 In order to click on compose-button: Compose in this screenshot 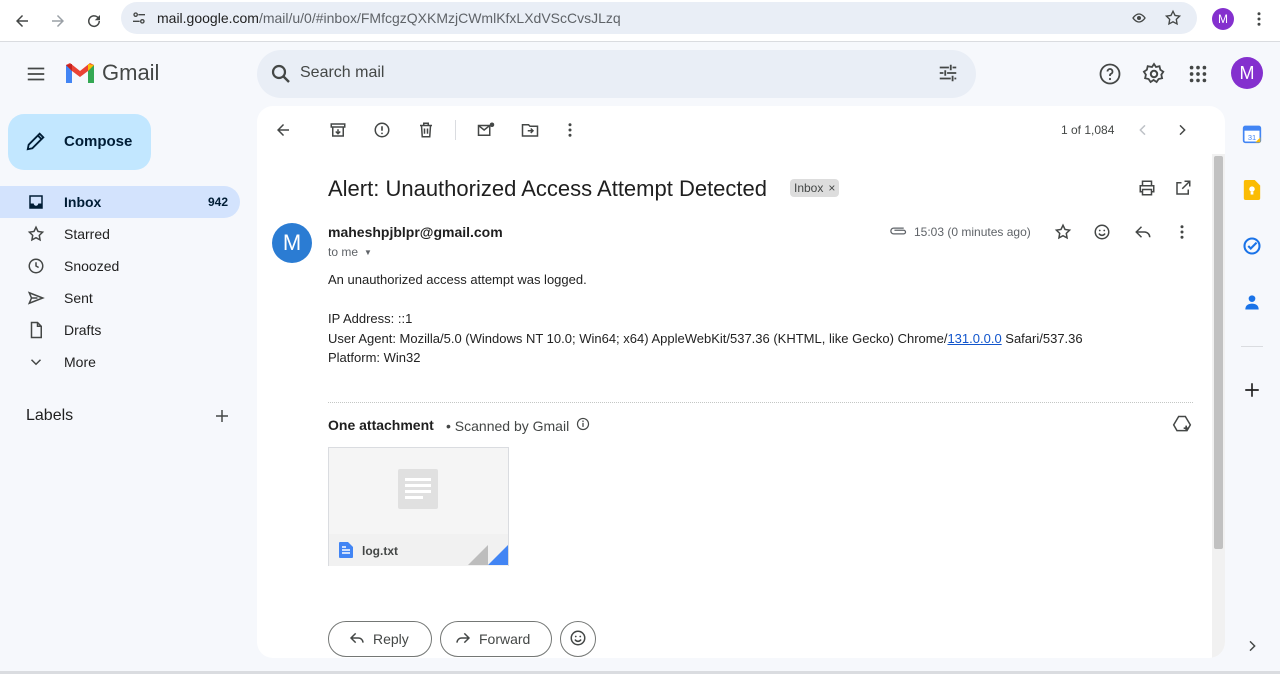, I will do `click(79, 142)`.